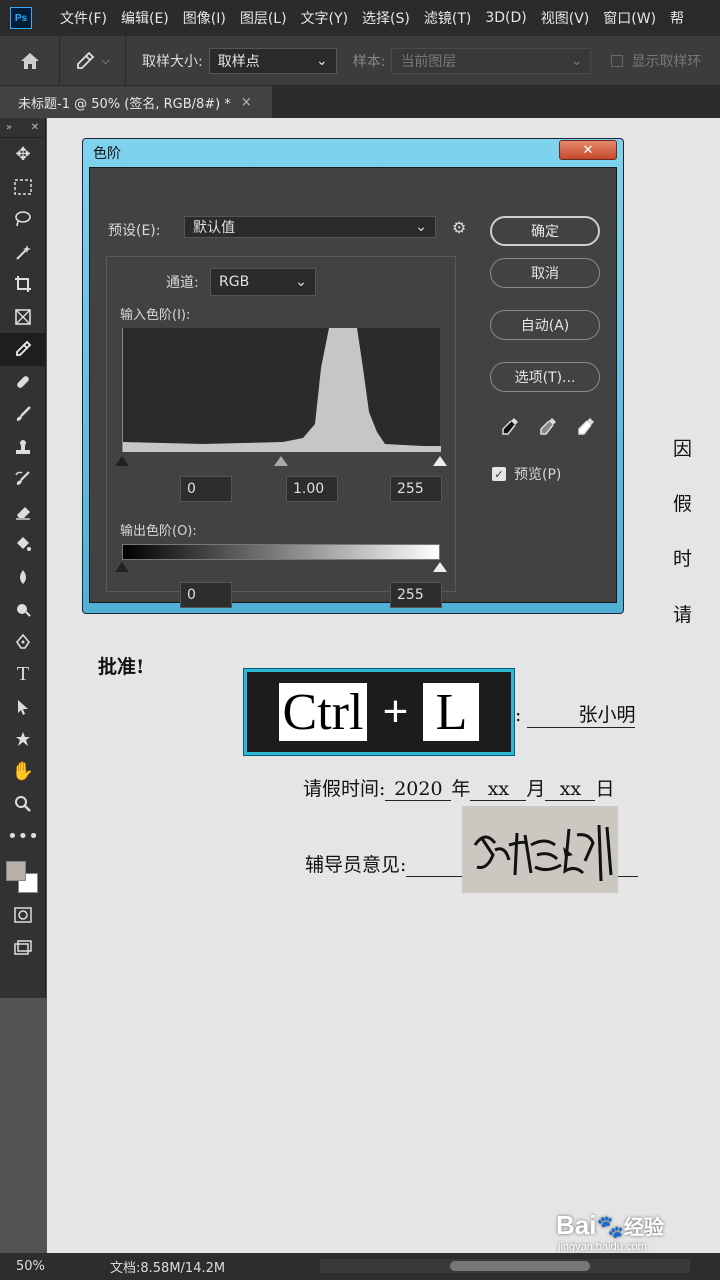  Describe the element at coordinates (610, 1231) in the screenshot. I see `watermark: Bai🐾经验 jingyan.baidu.com` at that location.